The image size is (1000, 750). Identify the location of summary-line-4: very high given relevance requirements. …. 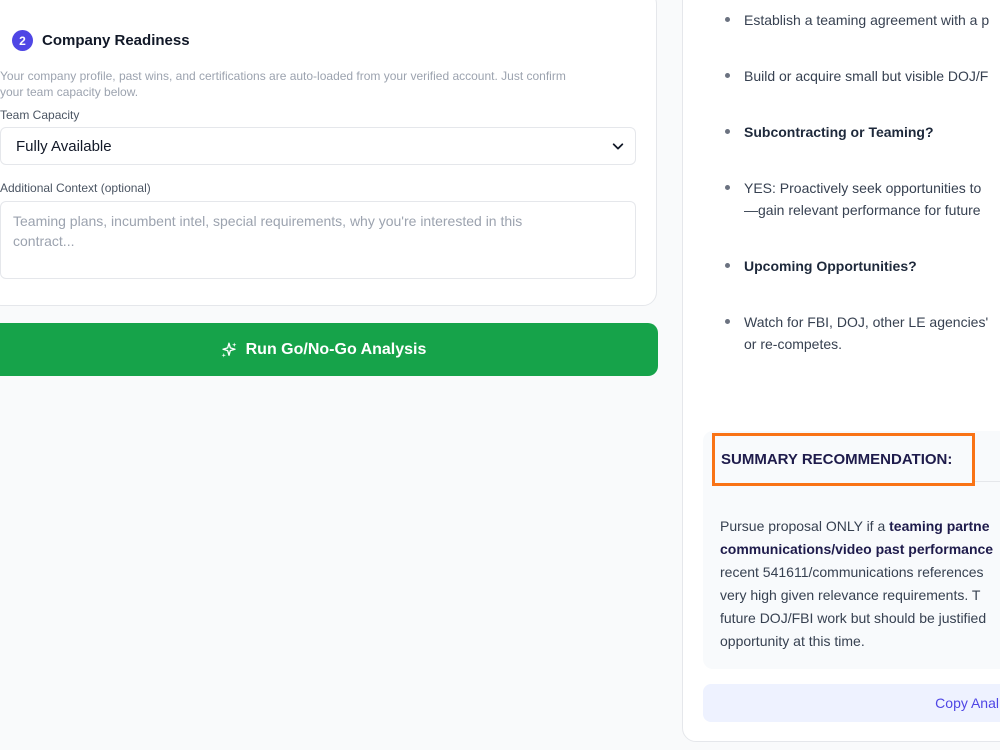
(850, 595).